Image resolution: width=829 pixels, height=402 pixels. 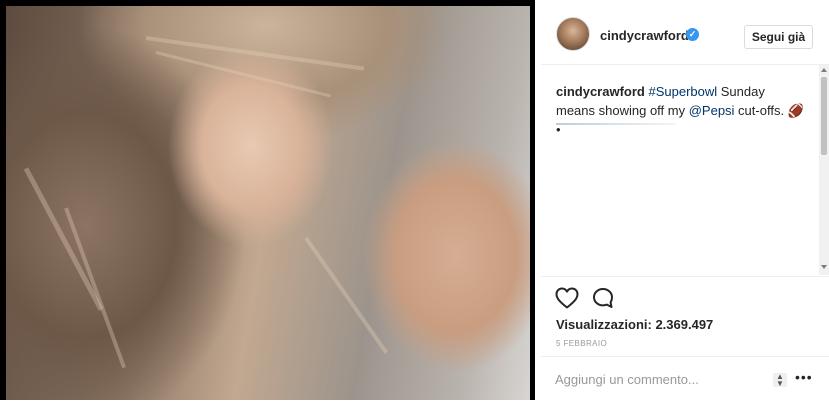 What do you see at coordinates (824, 70) in the screenshot?
I see `scroll-up-arrow-icon` at bounding box center [824, 70].